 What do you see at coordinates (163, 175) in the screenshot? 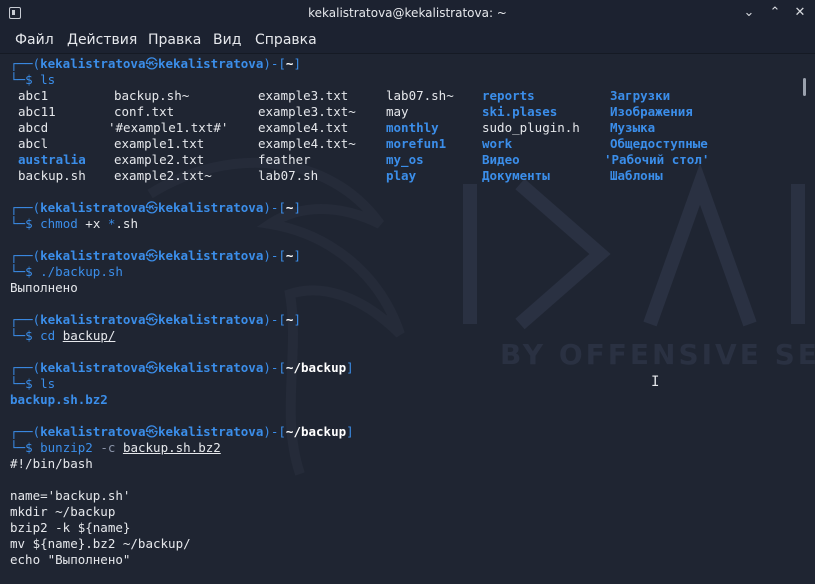
I see `ls-file-entry: example2.txt~` at bounding box center [163, 175].